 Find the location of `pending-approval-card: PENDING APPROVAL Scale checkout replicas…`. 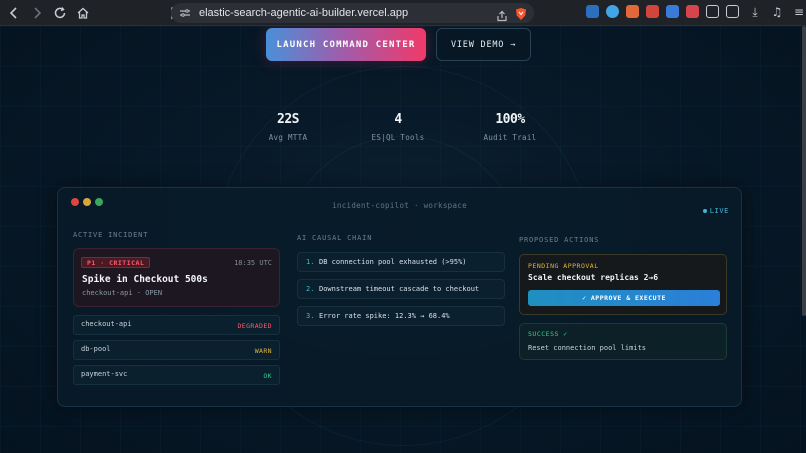

pending-approval-card: PENDING APPROVAL Scale checkout replicas… is located at coordinates (623, 284).